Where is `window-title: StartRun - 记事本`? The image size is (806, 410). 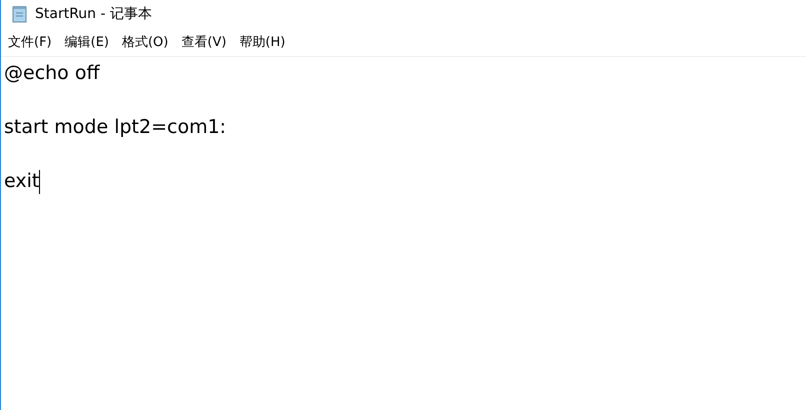
window-title: StartRun - 记事本 is located at coordinates (93, 14).